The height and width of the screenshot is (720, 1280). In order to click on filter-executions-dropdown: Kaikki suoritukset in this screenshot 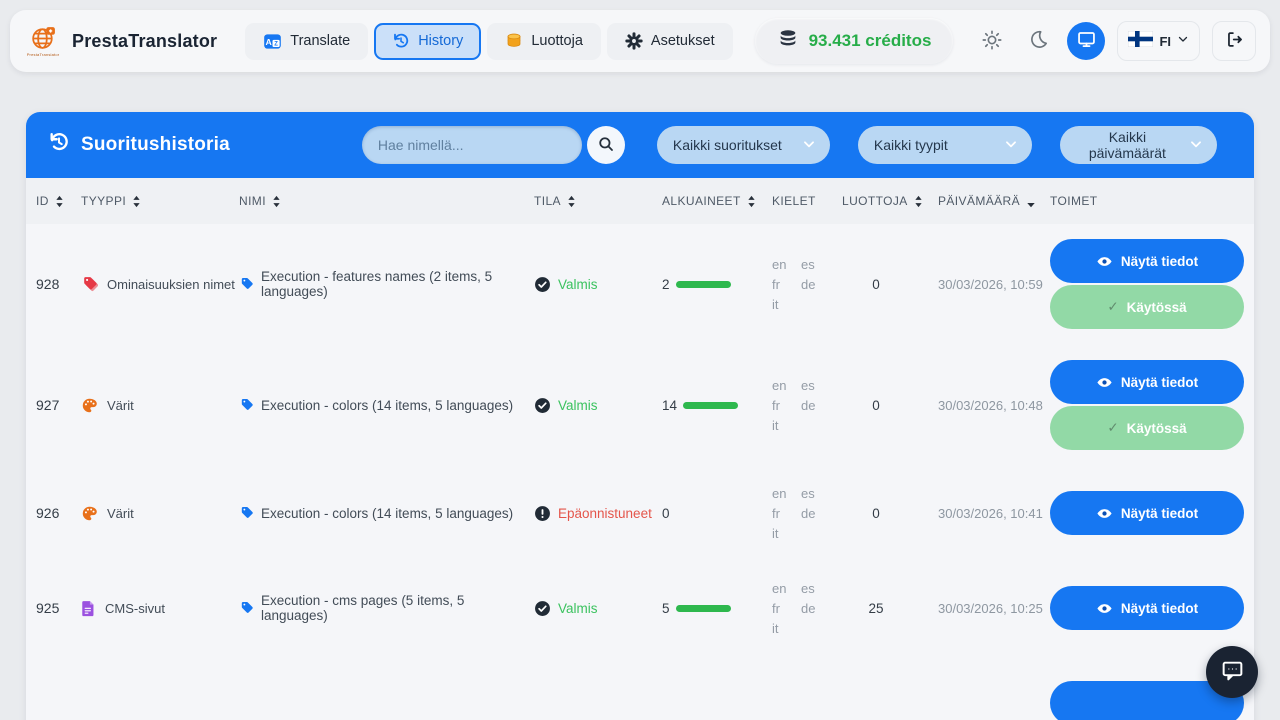, I will do `click(743, 145)`.